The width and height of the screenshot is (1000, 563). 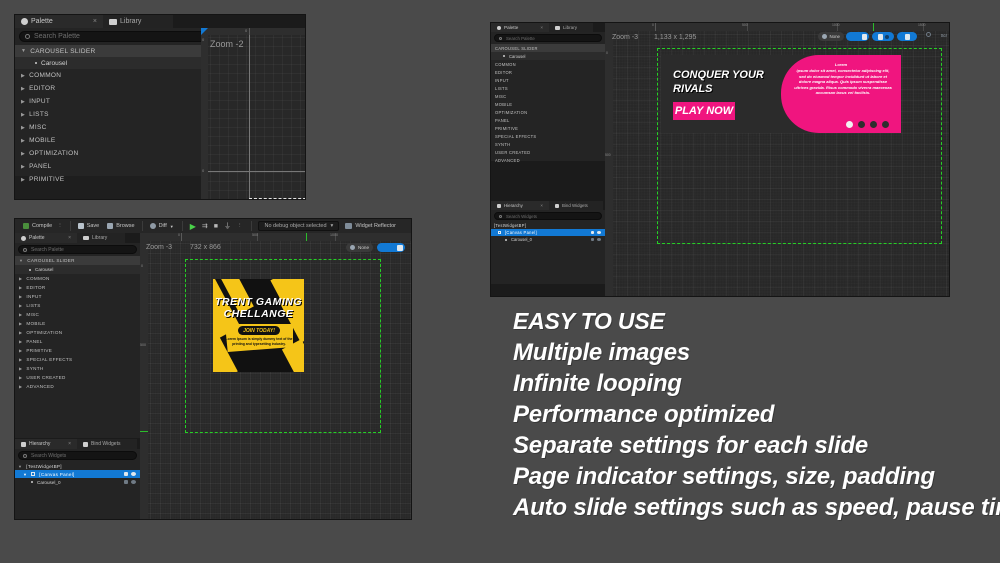 I want to click on debug-object-dropdown: No debug object selected ▾, so click(x=299, y=226).